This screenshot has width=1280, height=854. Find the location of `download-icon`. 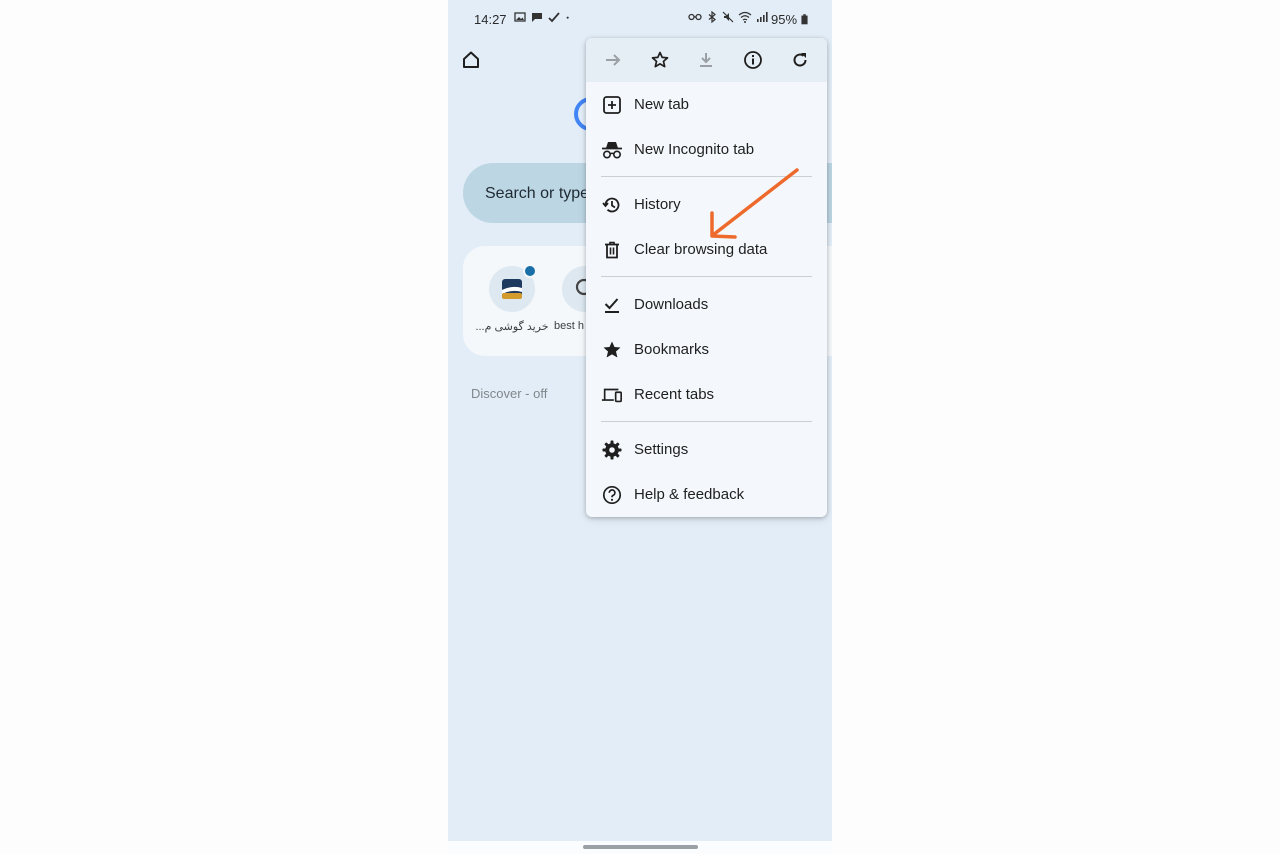

download-icon is located at coordinates (706, 60).